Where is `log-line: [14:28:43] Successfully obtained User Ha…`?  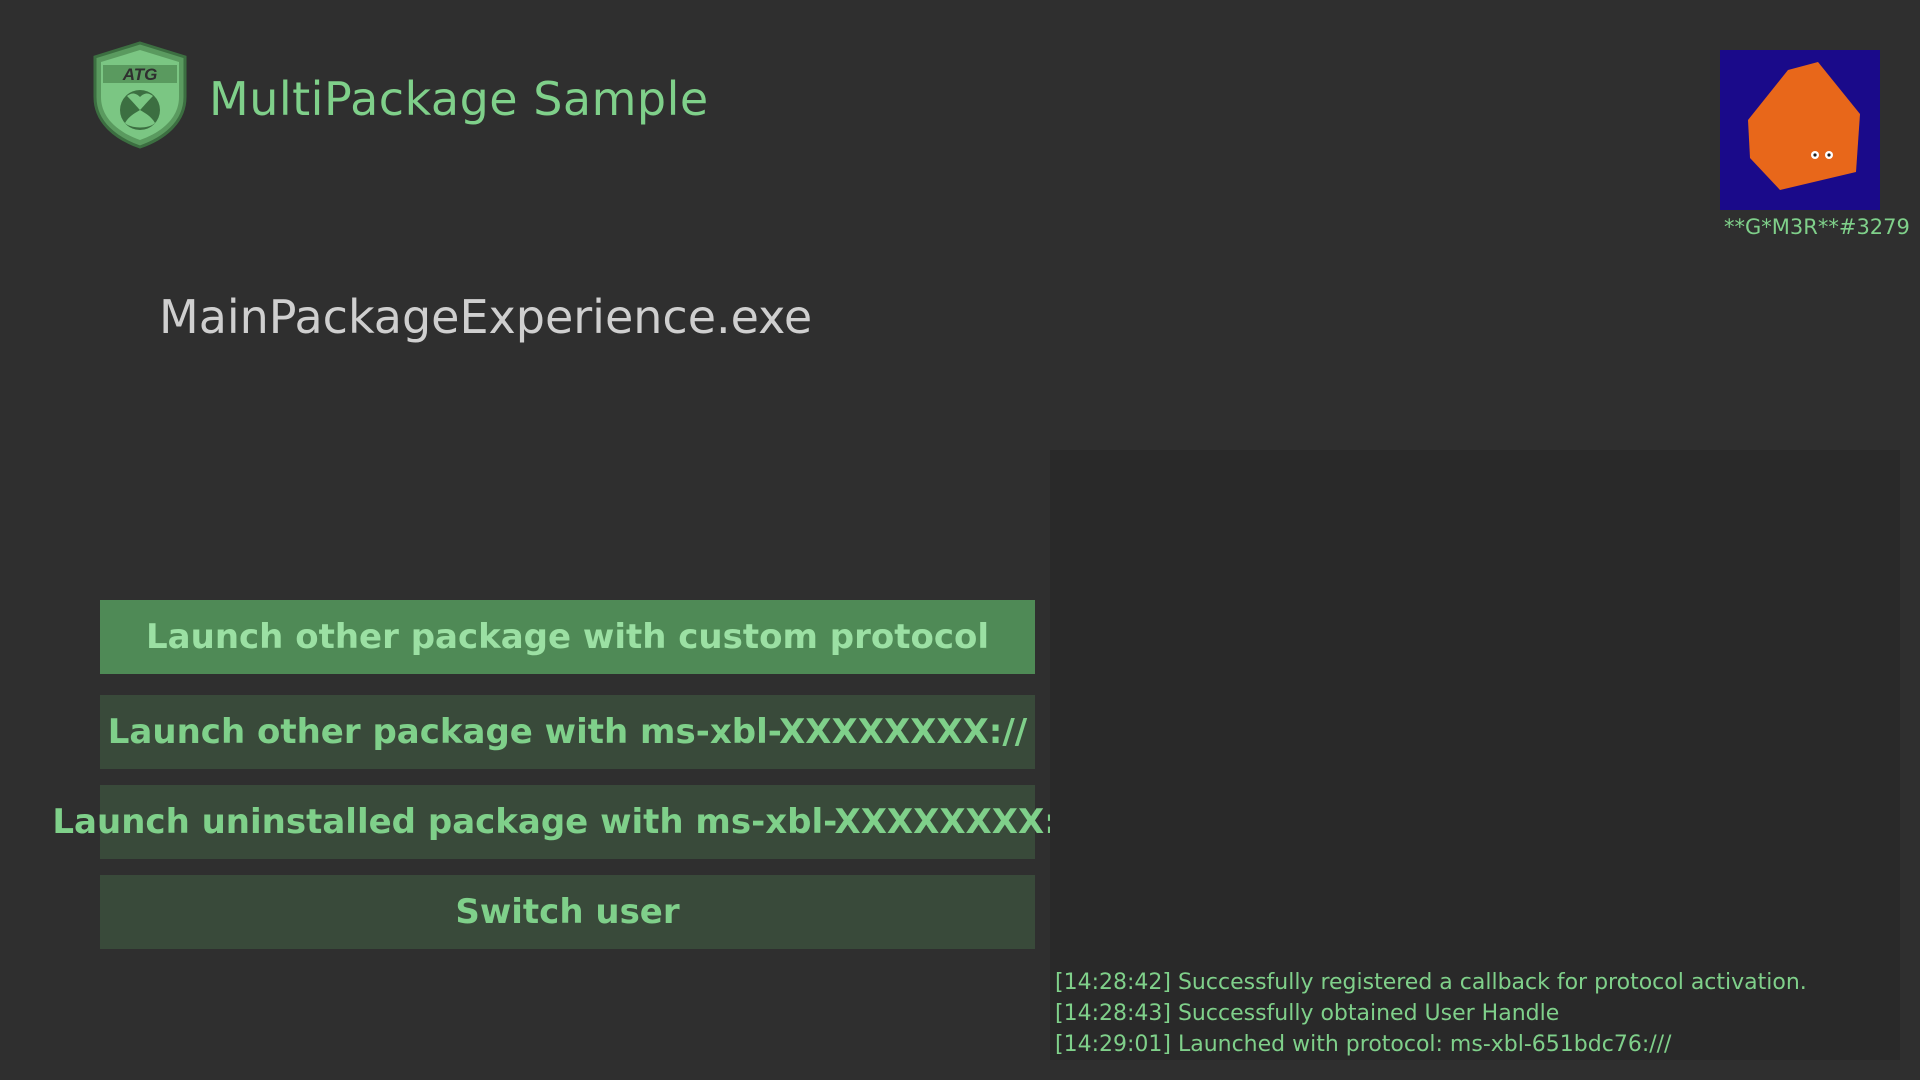
log-line: [14:28:43] Successfully obtained User Ha… is located at coordinates (1307, 1013).